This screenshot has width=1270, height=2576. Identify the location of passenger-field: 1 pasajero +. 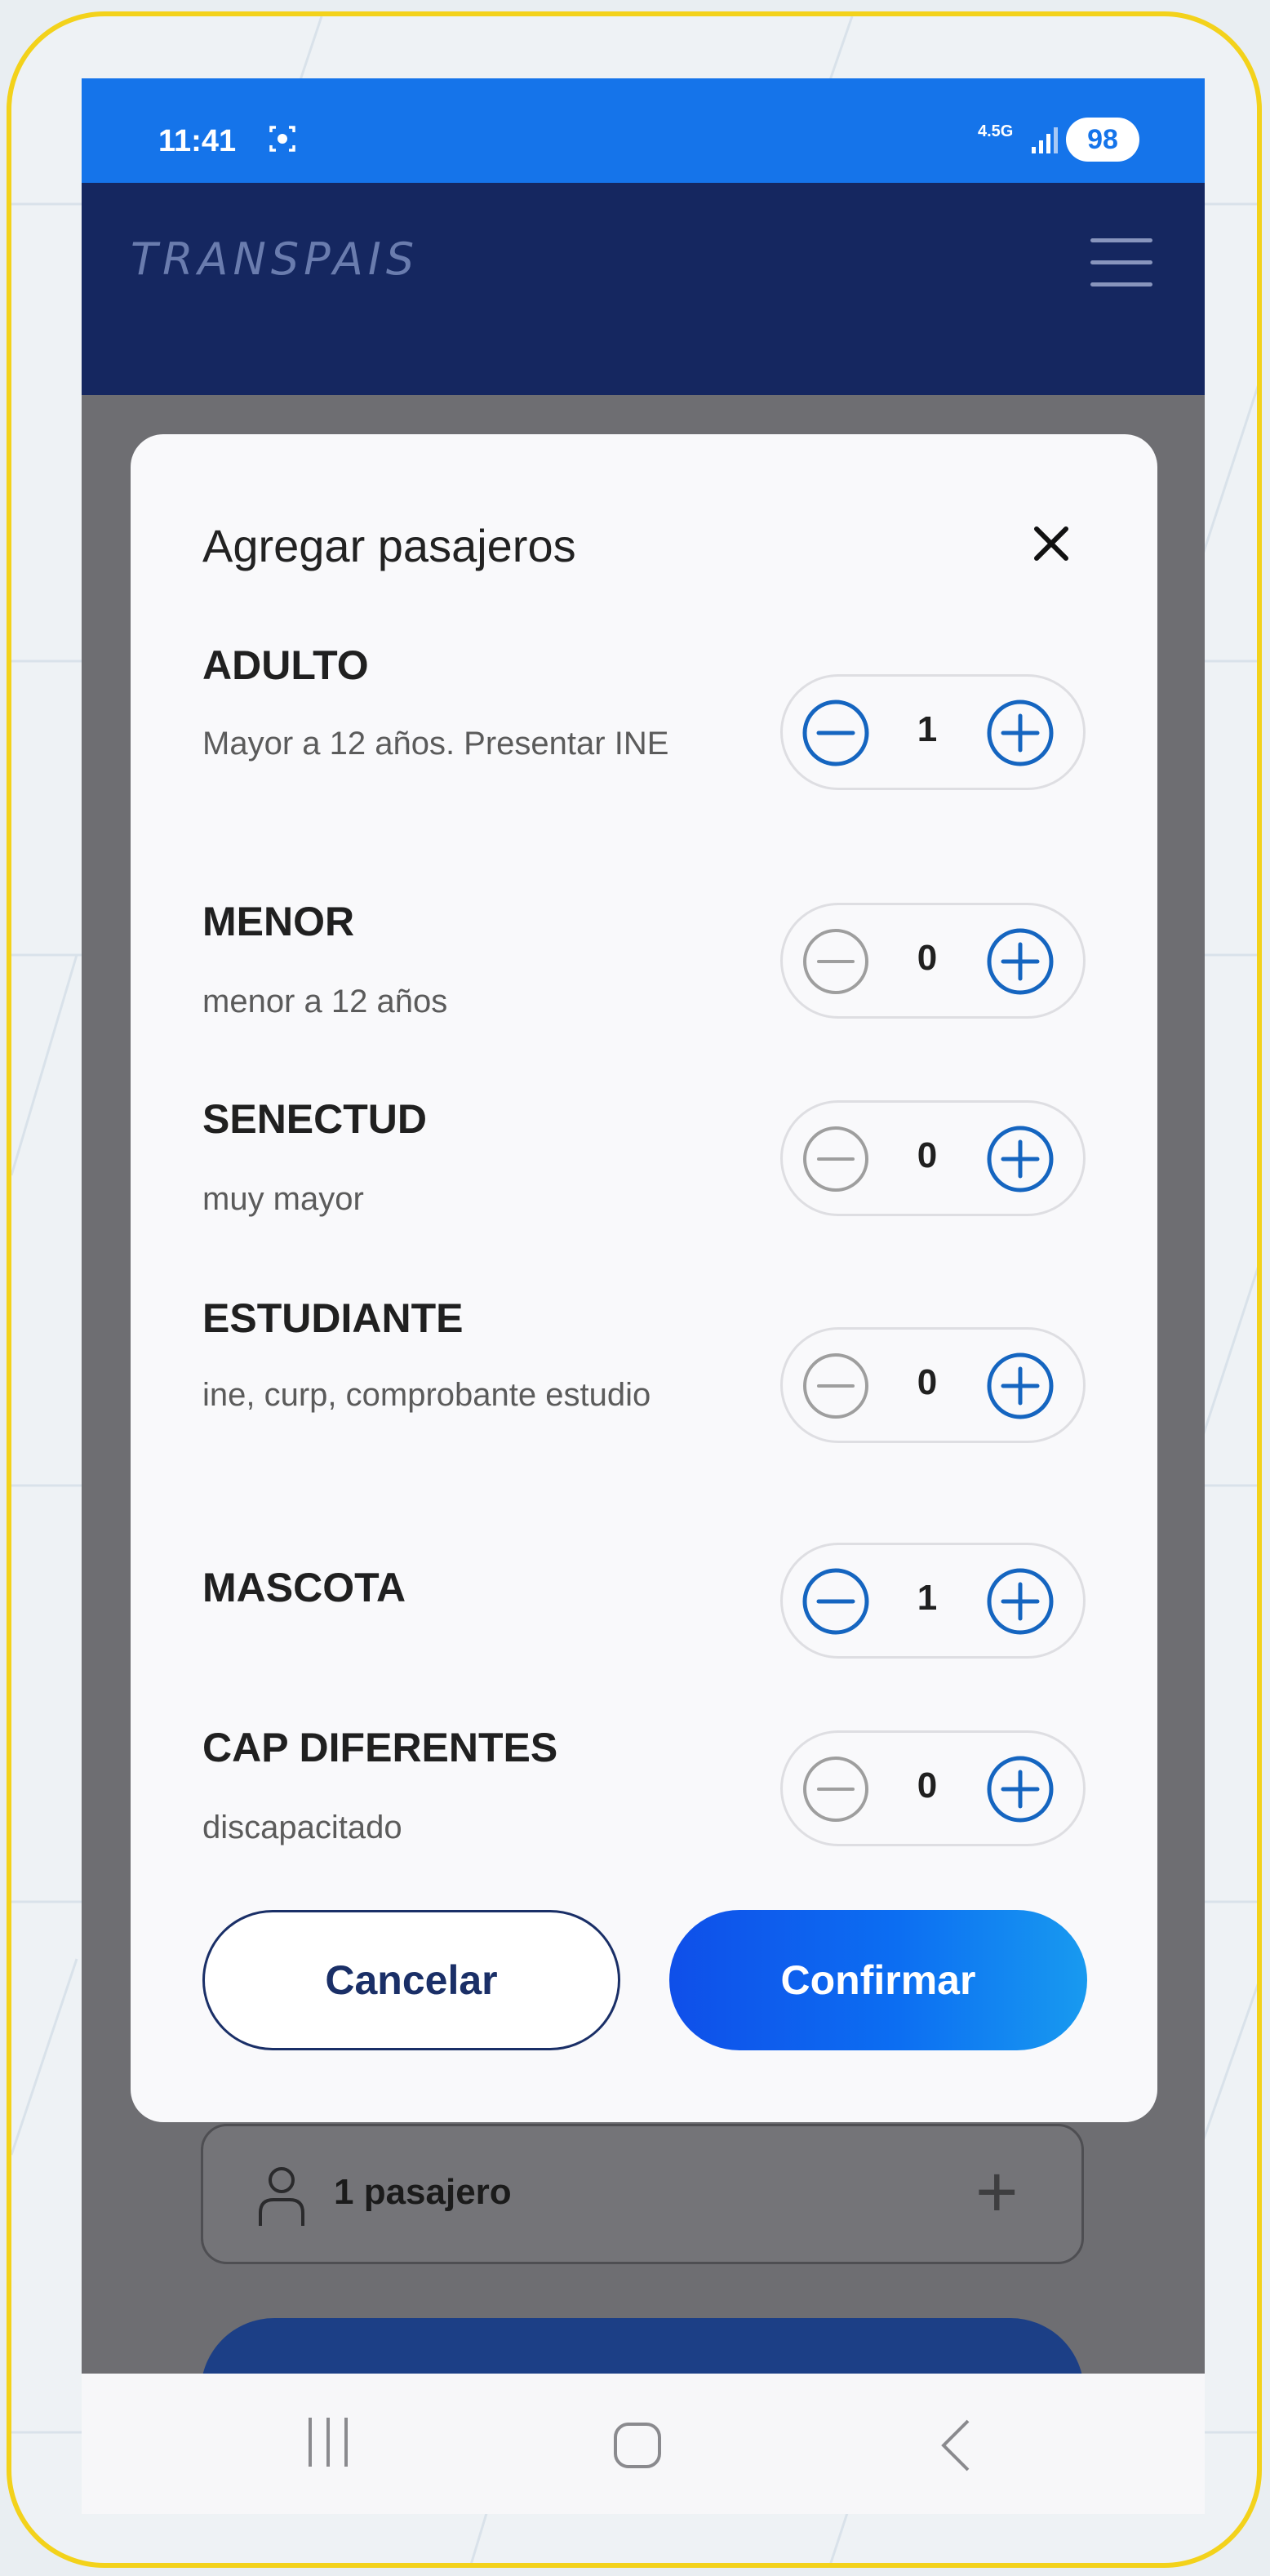
(642, 2194).